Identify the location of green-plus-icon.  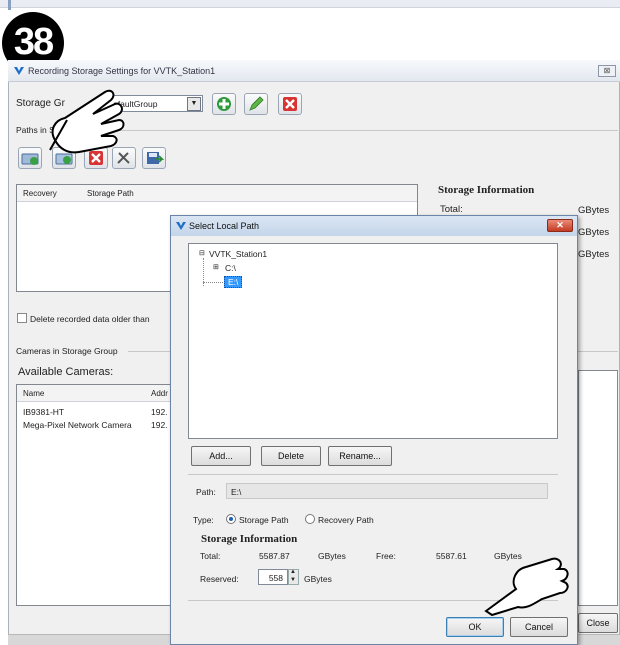
(224, 104).